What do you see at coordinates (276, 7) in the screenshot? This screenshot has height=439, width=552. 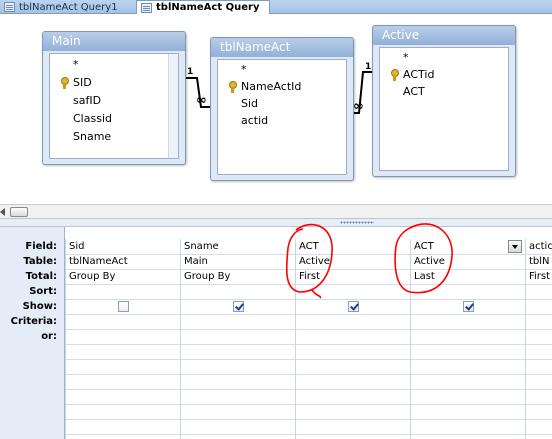 I see `document-tab-bar: tblNameAct Query1 tblNameAct Query` at bounding box center [276, 7].